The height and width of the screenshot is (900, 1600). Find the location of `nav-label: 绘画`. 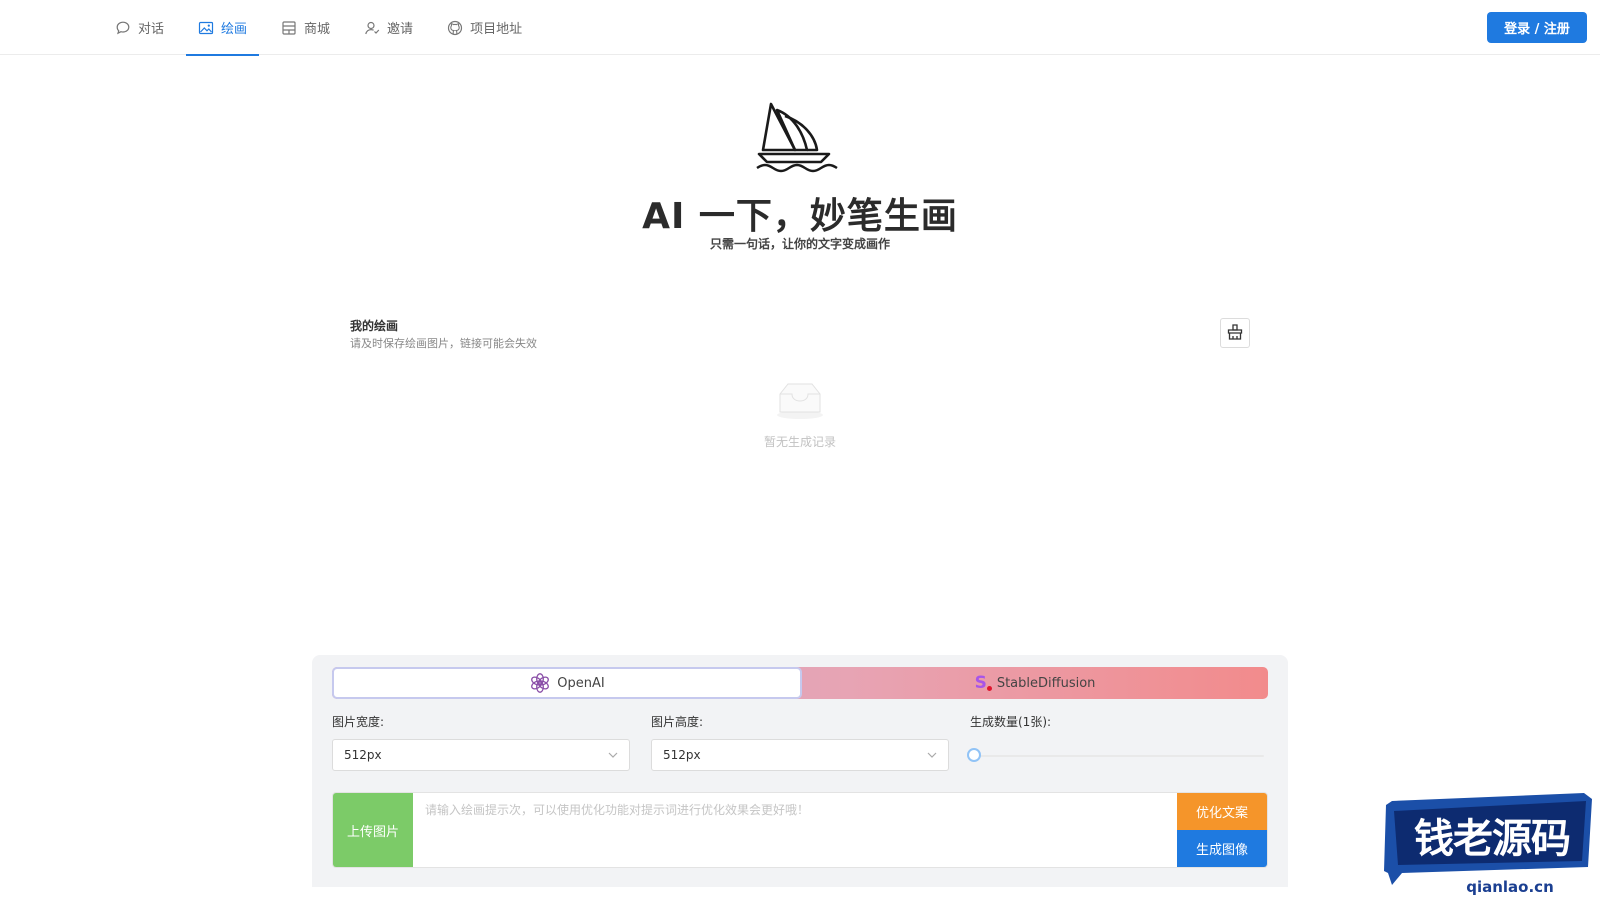

nav-label: 绘画 is located at coordinates (234, 29).